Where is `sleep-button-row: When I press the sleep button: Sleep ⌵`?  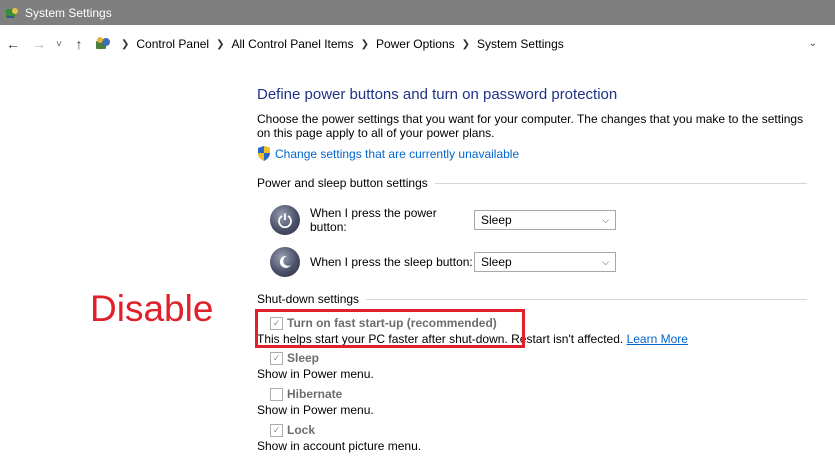 sleep-button-row: When I press the sleep button: Sleep ⌵ is located at coordinates (443, 262).